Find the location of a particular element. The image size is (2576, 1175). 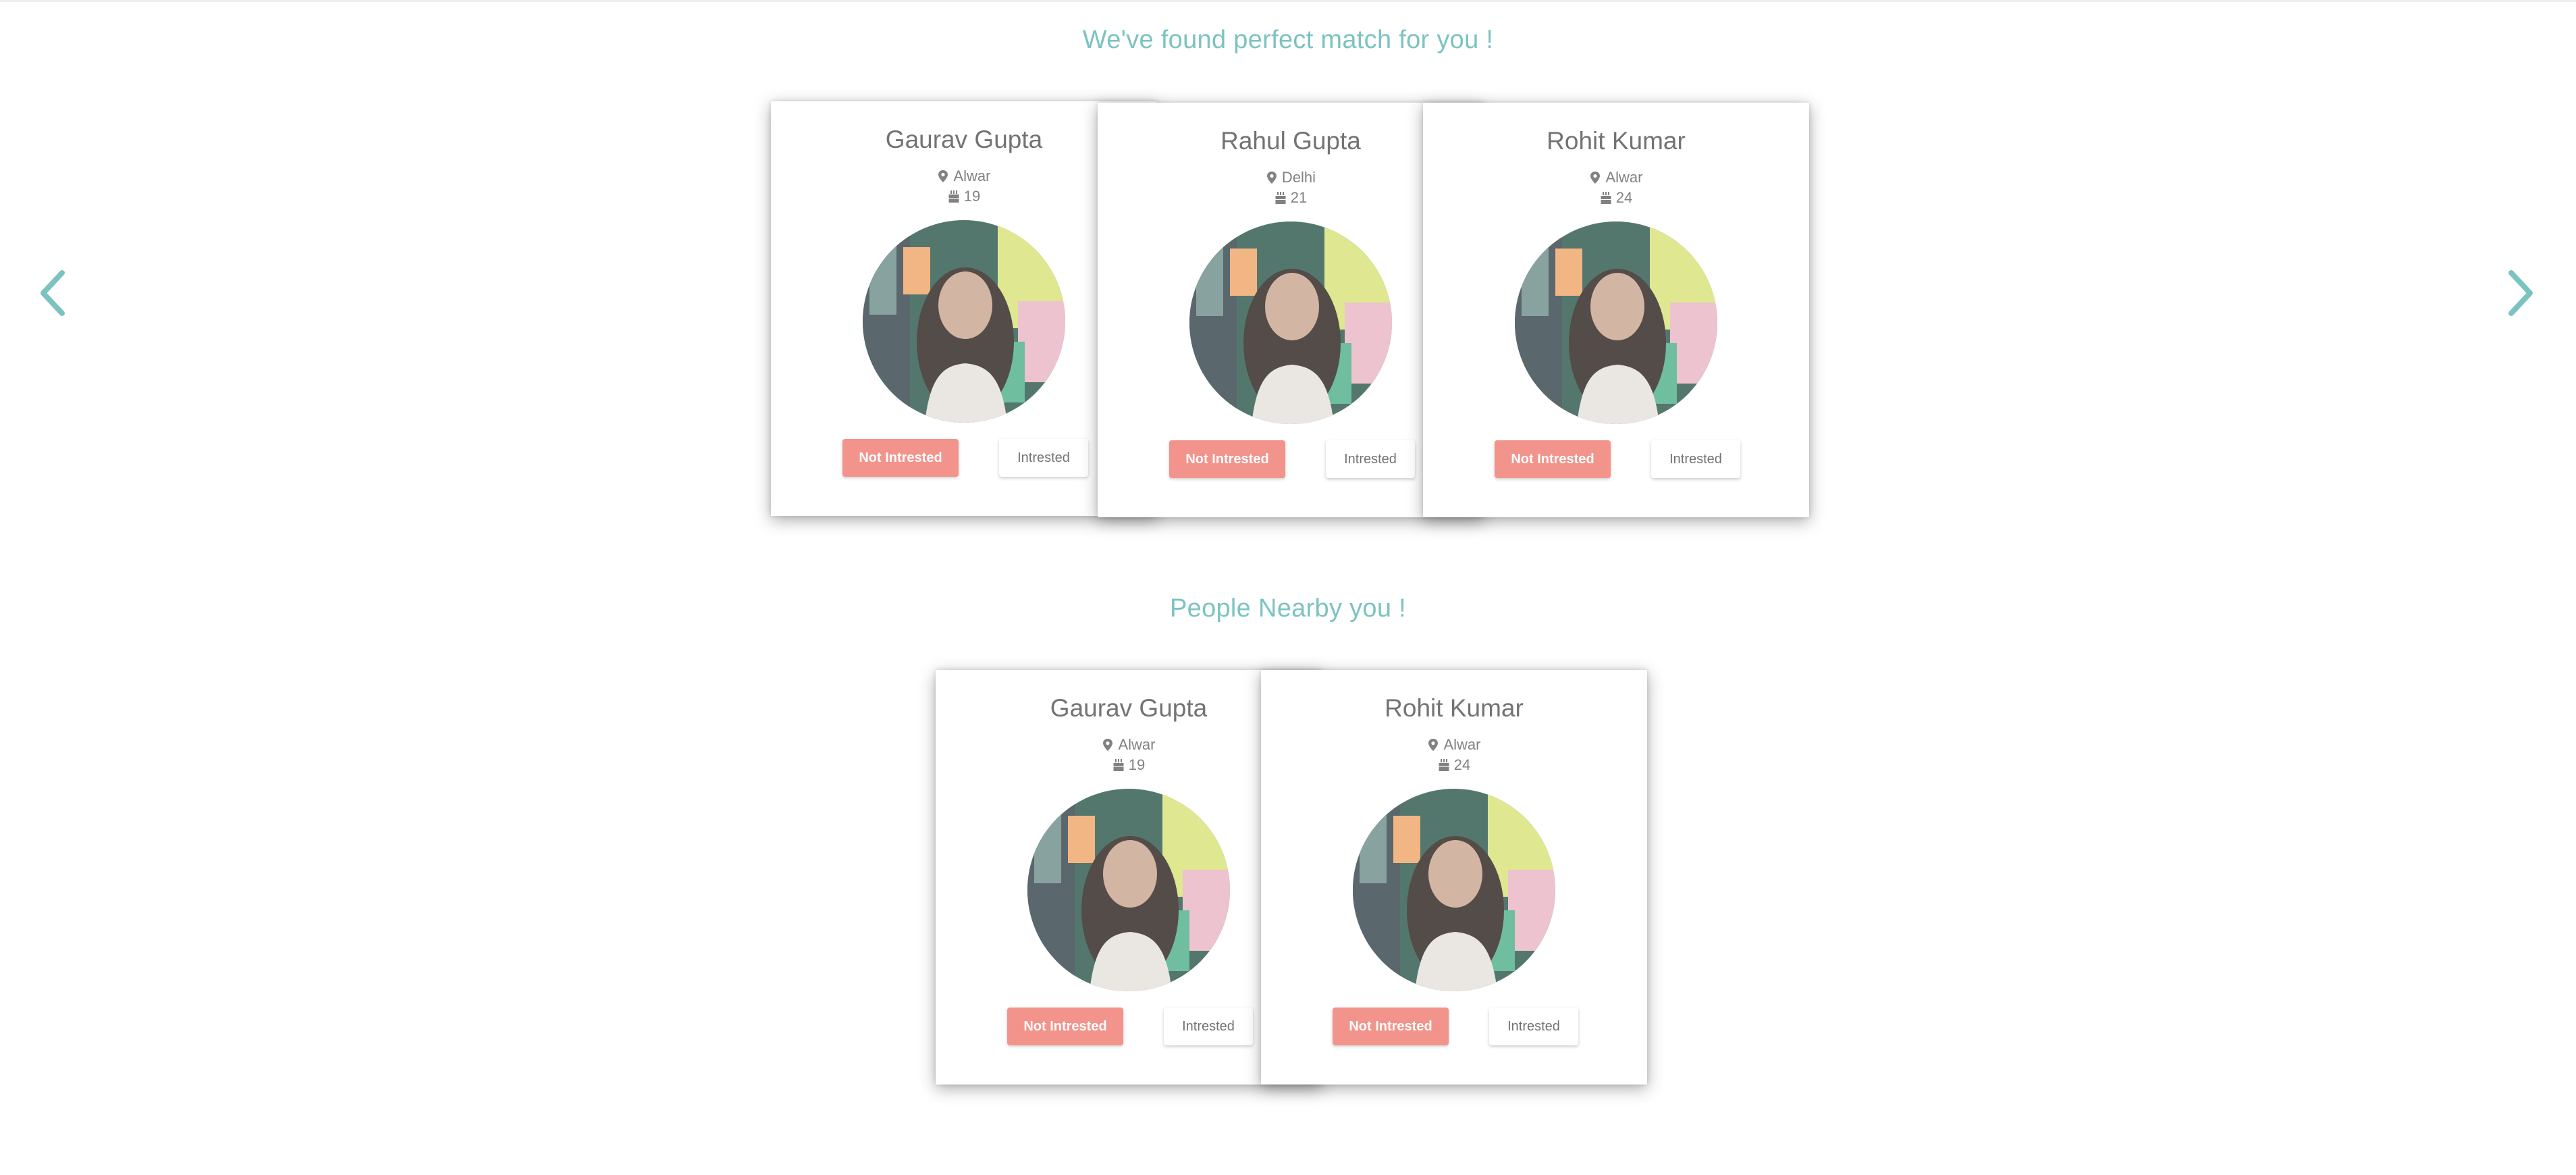

chevron-left-icon is located at coordinates (53, 293).